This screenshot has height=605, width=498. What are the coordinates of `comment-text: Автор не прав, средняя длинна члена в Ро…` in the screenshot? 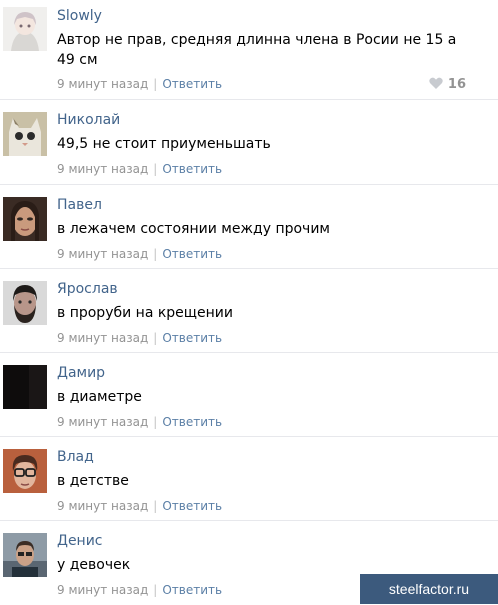 It's located at (257, 50).